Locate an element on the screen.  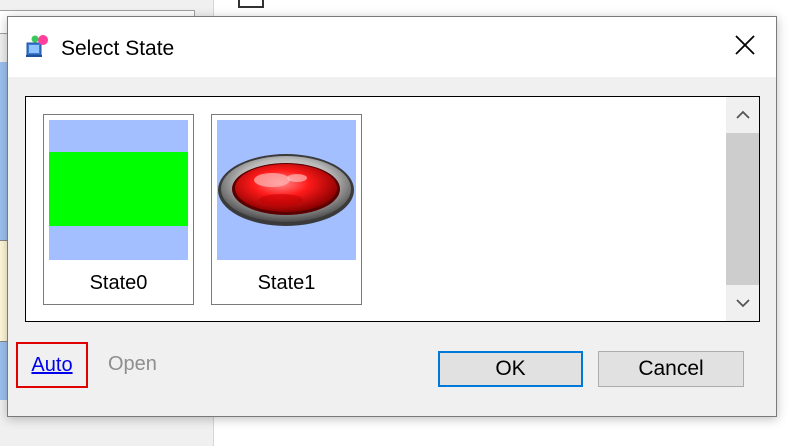
green-rectangle-shape is located at coordinates (118, 189).